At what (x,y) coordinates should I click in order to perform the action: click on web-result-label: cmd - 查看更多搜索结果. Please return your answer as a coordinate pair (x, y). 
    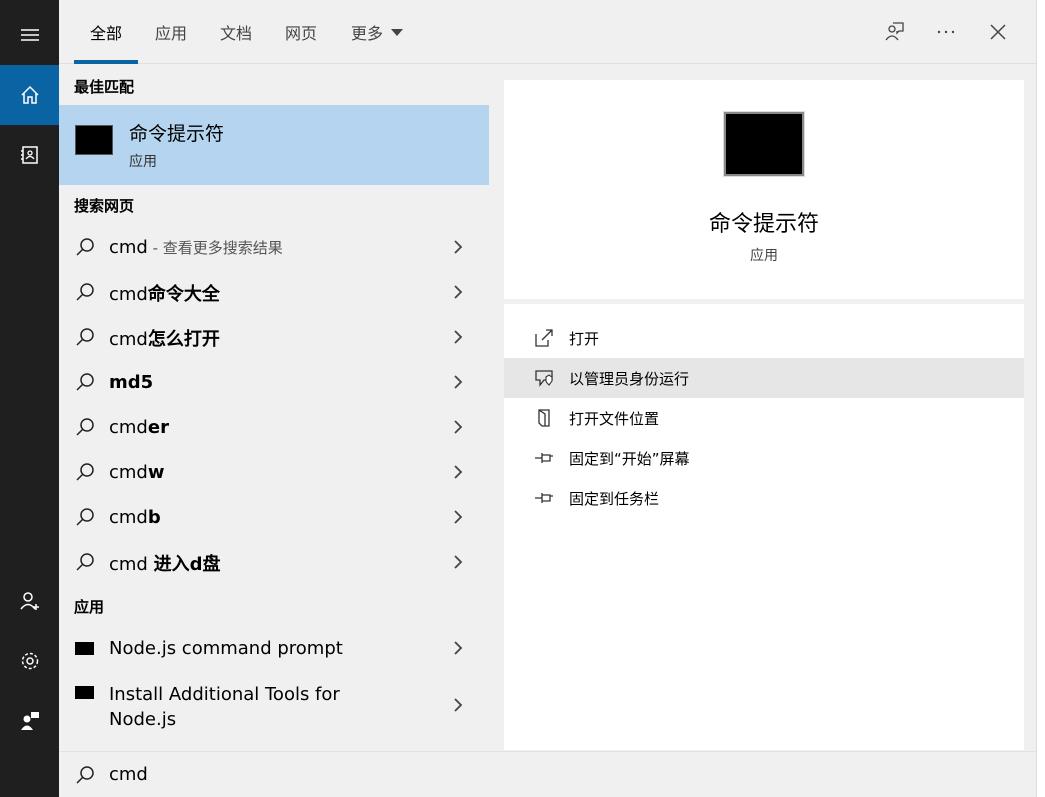
    Looking at the image, I should click on (196, 247).